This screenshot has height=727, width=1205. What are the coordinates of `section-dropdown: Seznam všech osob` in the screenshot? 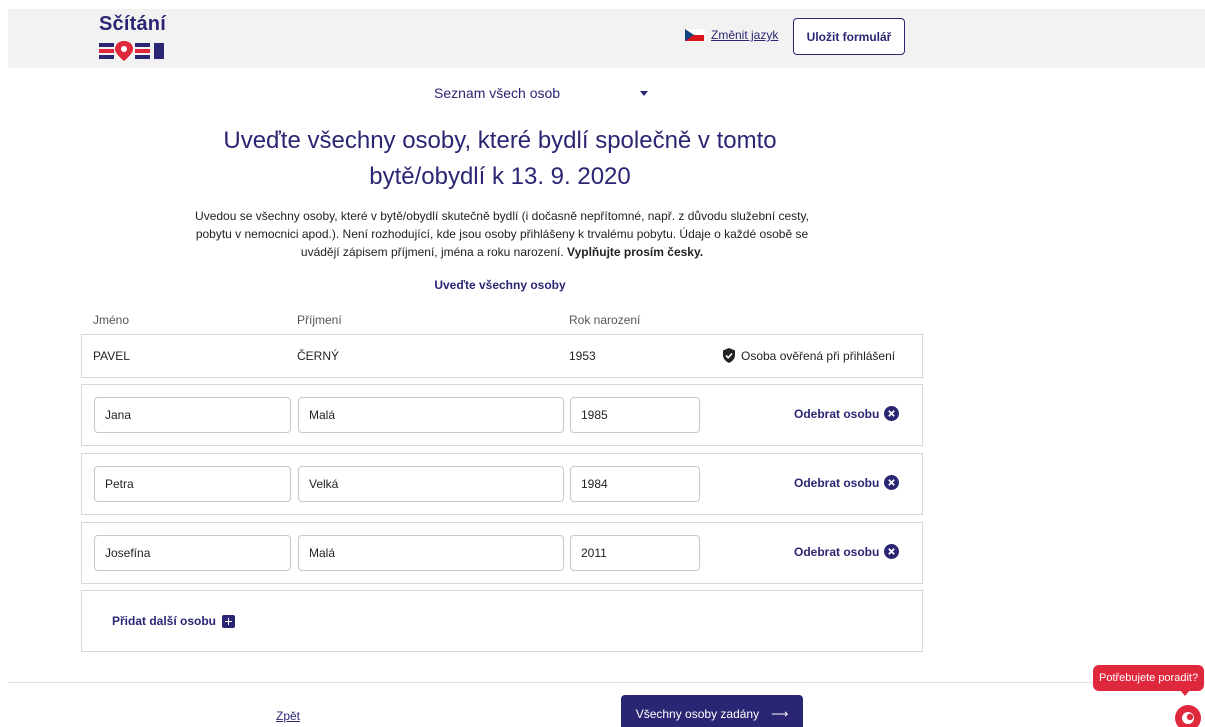 It's located at (544, 93).